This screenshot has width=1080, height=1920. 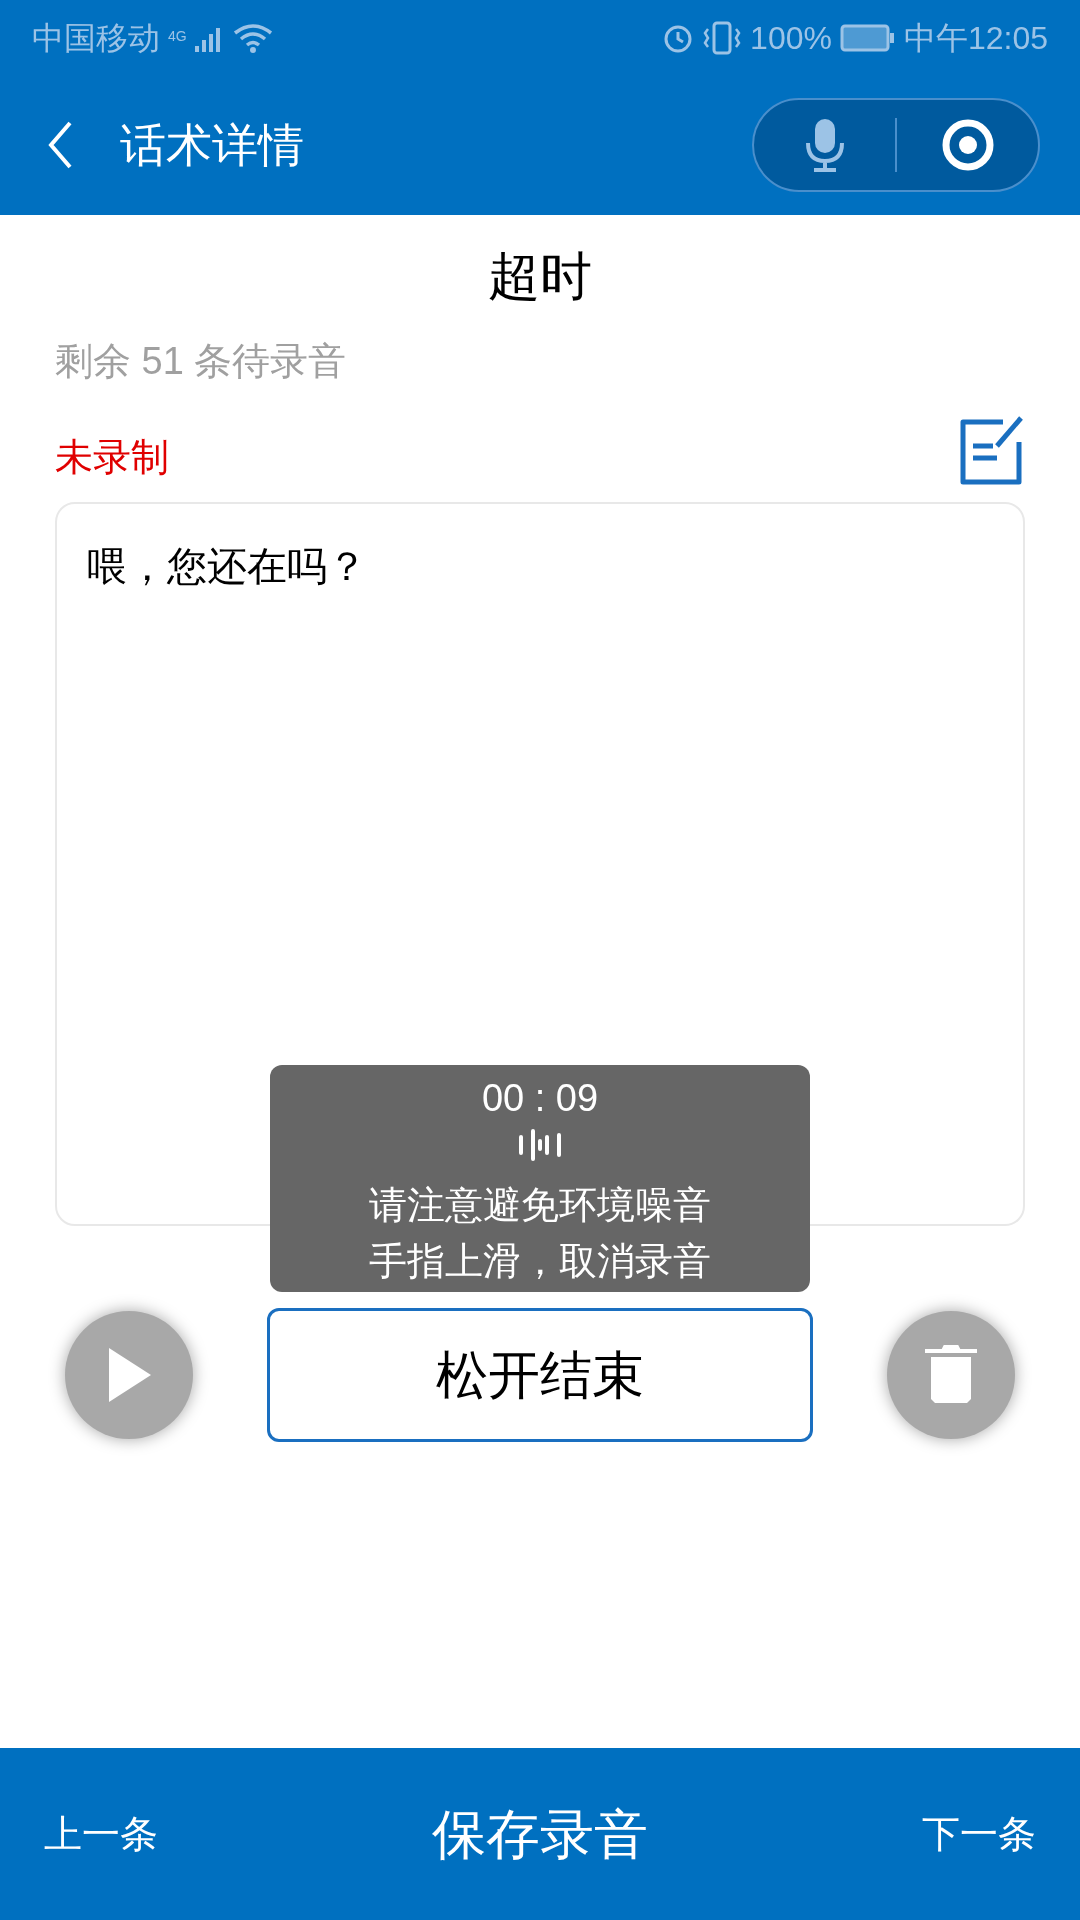 I want to click on wifi-icon, so click(x=252, y=37).